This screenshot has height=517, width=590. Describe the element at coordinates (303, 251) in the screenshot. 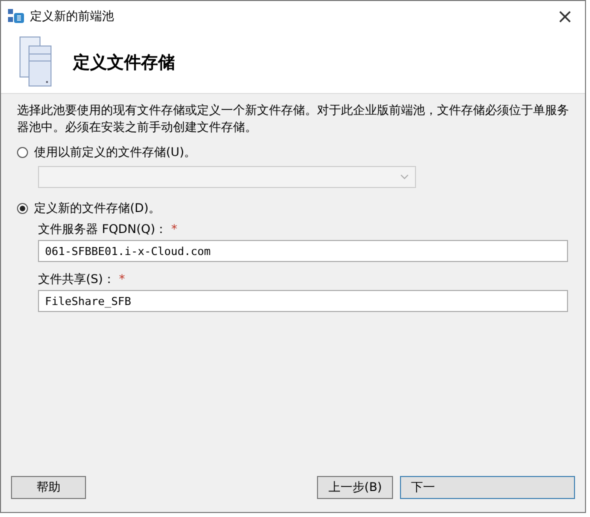

I see `input-field: 061-SFBBE01.i-x-Cloud.com` at that location.